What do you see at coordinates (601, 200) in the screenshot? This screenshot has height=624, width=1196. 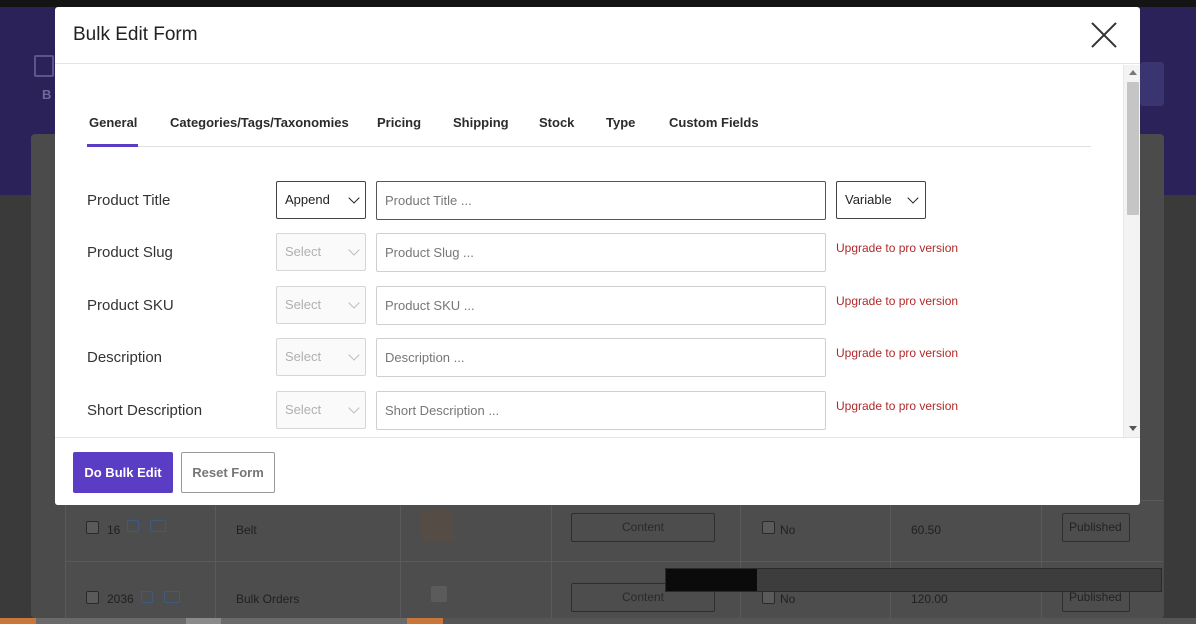 I see `product-title-input` at bounding box center [601, 200].